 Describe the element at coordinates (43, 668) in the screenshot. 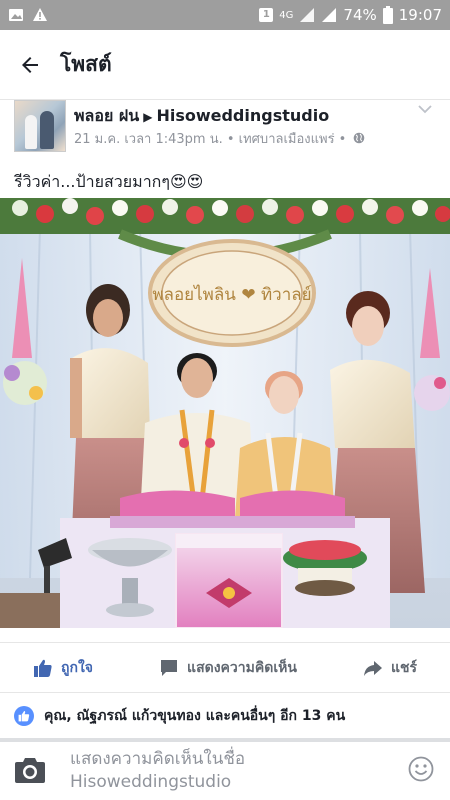

I see `thumbs-up-icon` at that location.